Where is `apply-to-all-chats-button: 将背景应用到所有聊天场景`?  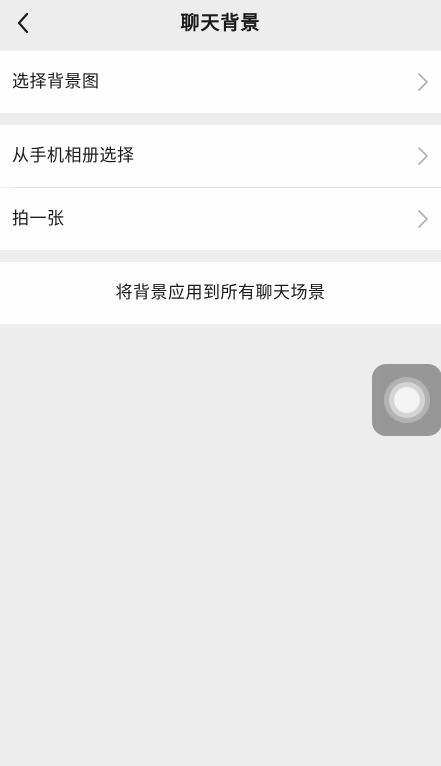
apply-to-all-chats-button: 将背景应用到所有聊天场景 is located at coordinates (220, 293).